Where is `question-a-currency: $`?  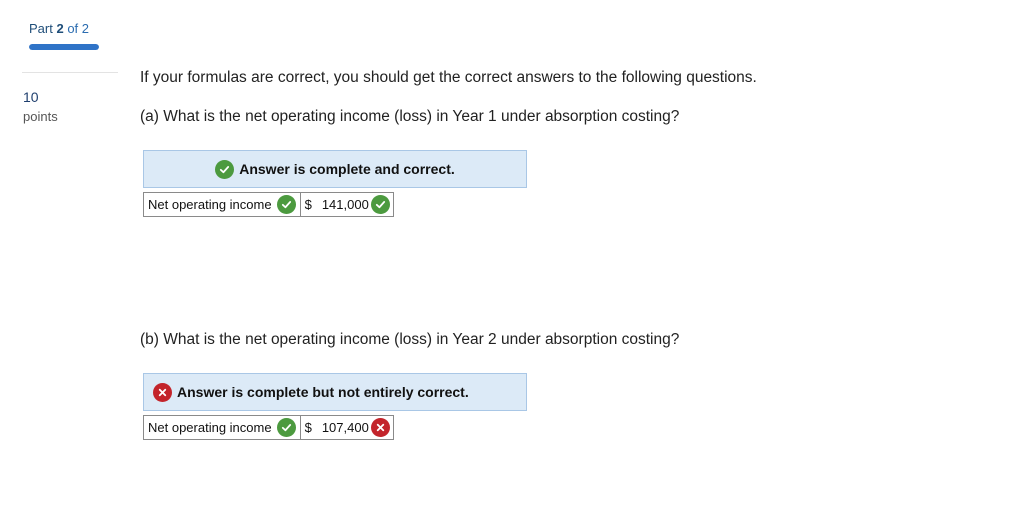 question-a-currency: $ is located at coordinates (308, 204).